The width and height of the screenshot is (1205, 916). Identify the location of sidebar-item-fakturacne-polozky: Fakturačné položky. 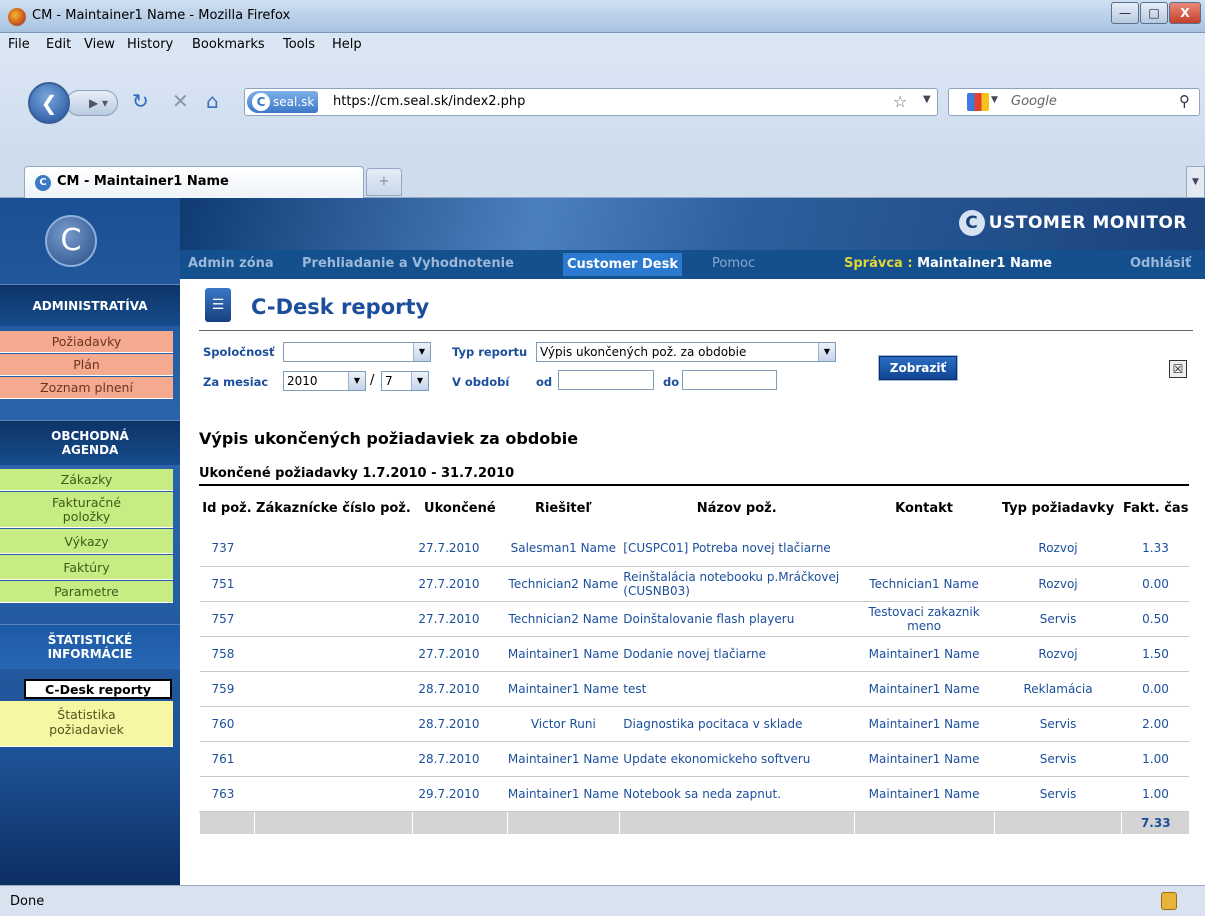
(86, 510).